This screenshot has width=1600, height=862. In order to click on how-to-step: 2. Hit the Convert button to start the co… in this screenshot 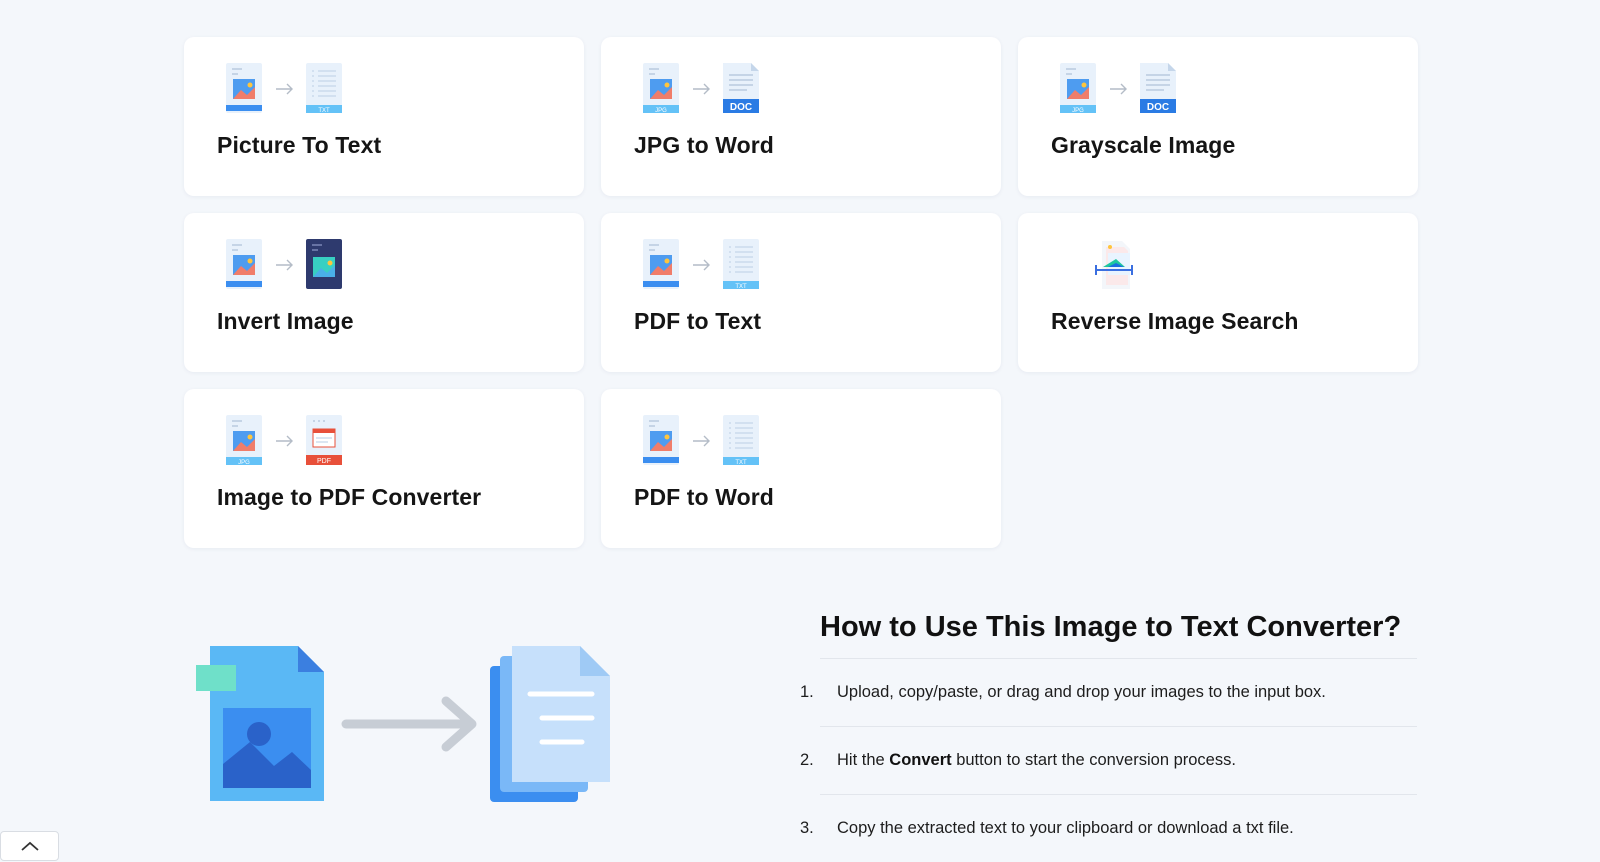, I will do `click(1108, 761)`.